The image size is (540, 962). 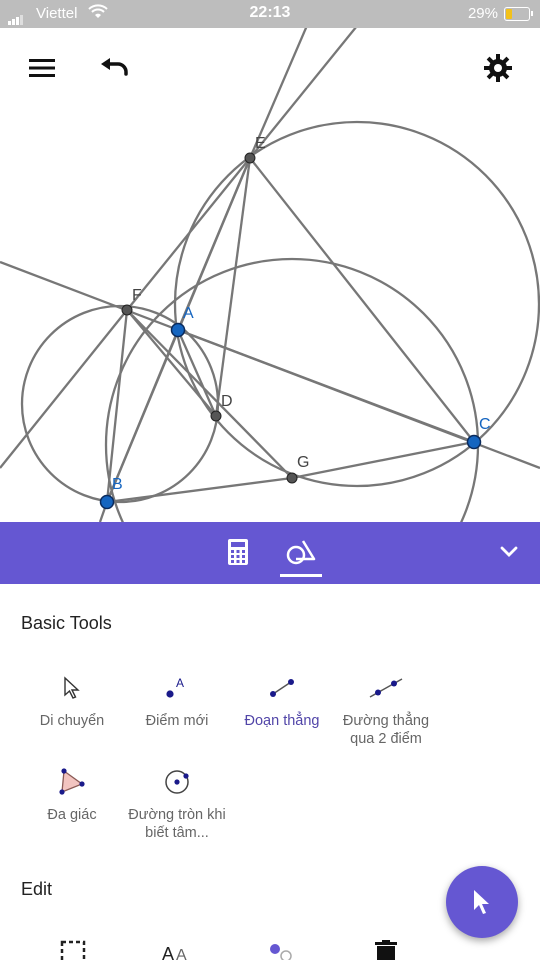 I want to click on gear-icon, so click(x=498, y=68).